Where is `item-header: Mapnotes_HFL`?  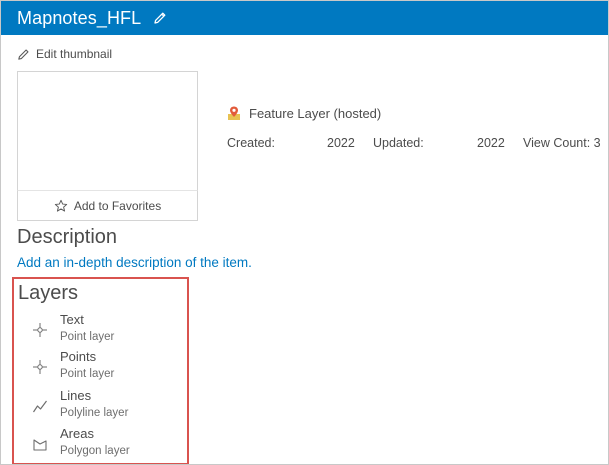 item-header: Mapnotes_HFL is located at coordinates (304, 18).